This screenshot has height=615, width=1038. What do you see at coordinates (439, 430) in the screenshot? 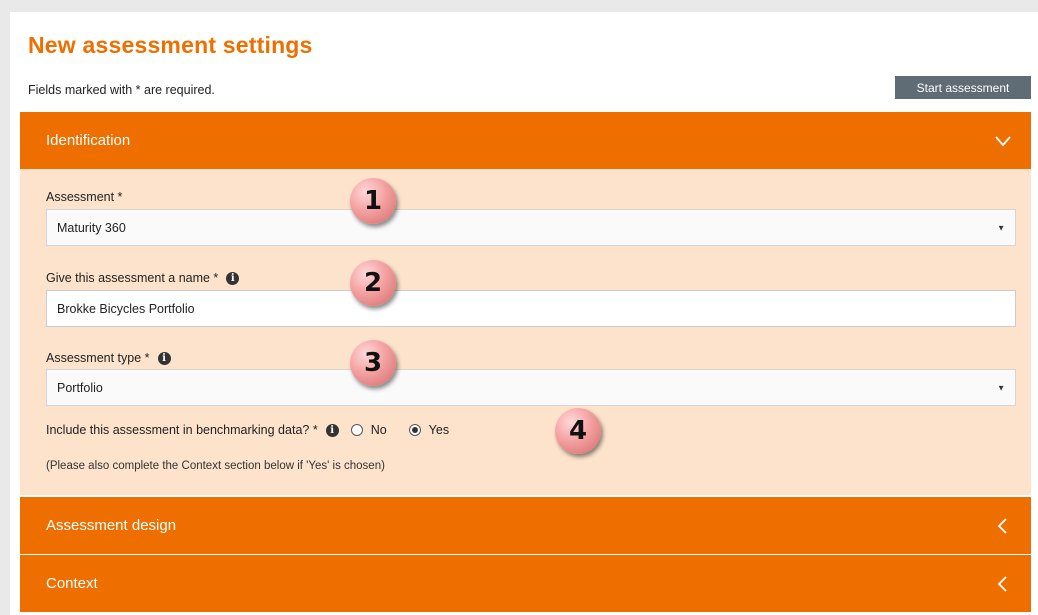
I see `benchmark-yes-label: Yes` at bounding box center [439, 430].